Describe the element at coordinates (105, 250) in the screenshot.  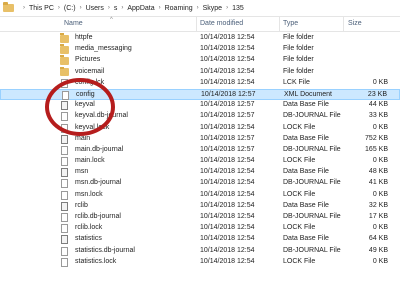
I see `file-name: statistics.db-journal` at that location.